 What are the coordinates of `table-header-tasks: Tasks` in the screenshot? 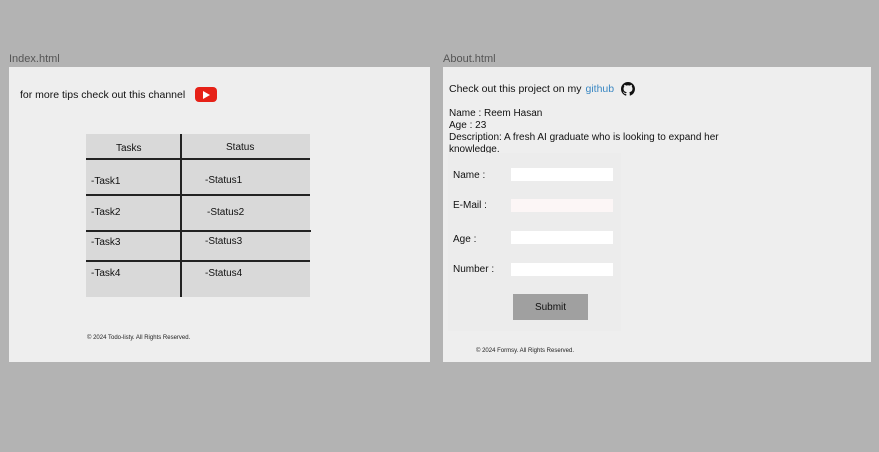 It's located at (129, 148).